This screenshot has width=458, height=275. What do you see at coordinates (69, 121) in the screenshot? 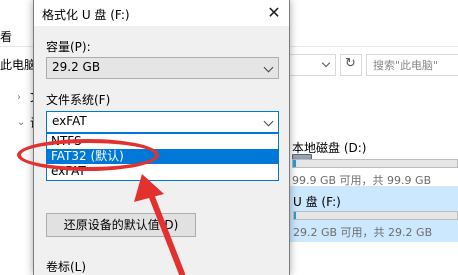
I see `filesystem-value: exFAT` at bounding box center [69, 121].